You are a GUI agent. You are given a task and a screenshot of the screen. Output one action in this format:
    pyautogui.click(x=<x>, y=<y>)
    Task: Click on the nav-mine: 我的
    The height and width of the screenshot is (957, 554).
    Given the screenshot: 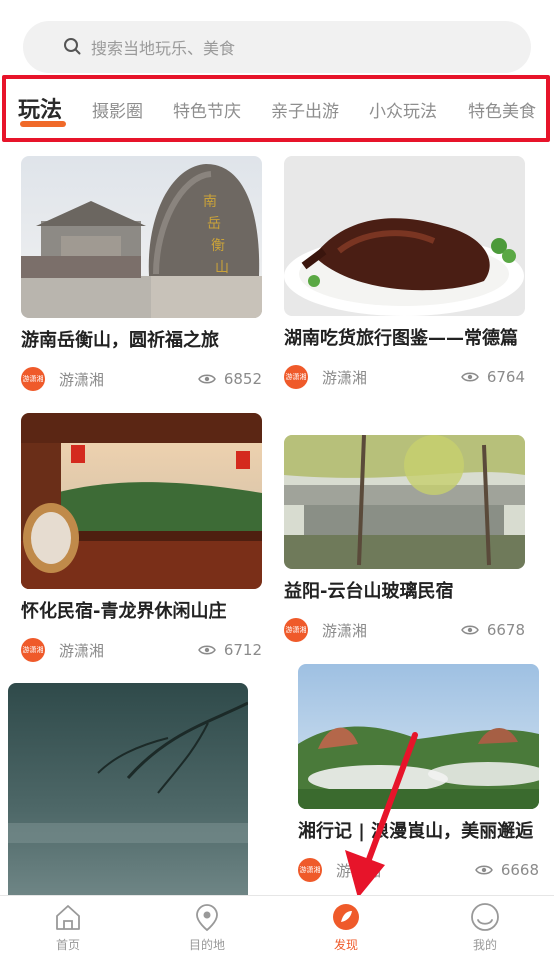 What is the action you would take?
    pyautogui.click(x=485, y=927)
    